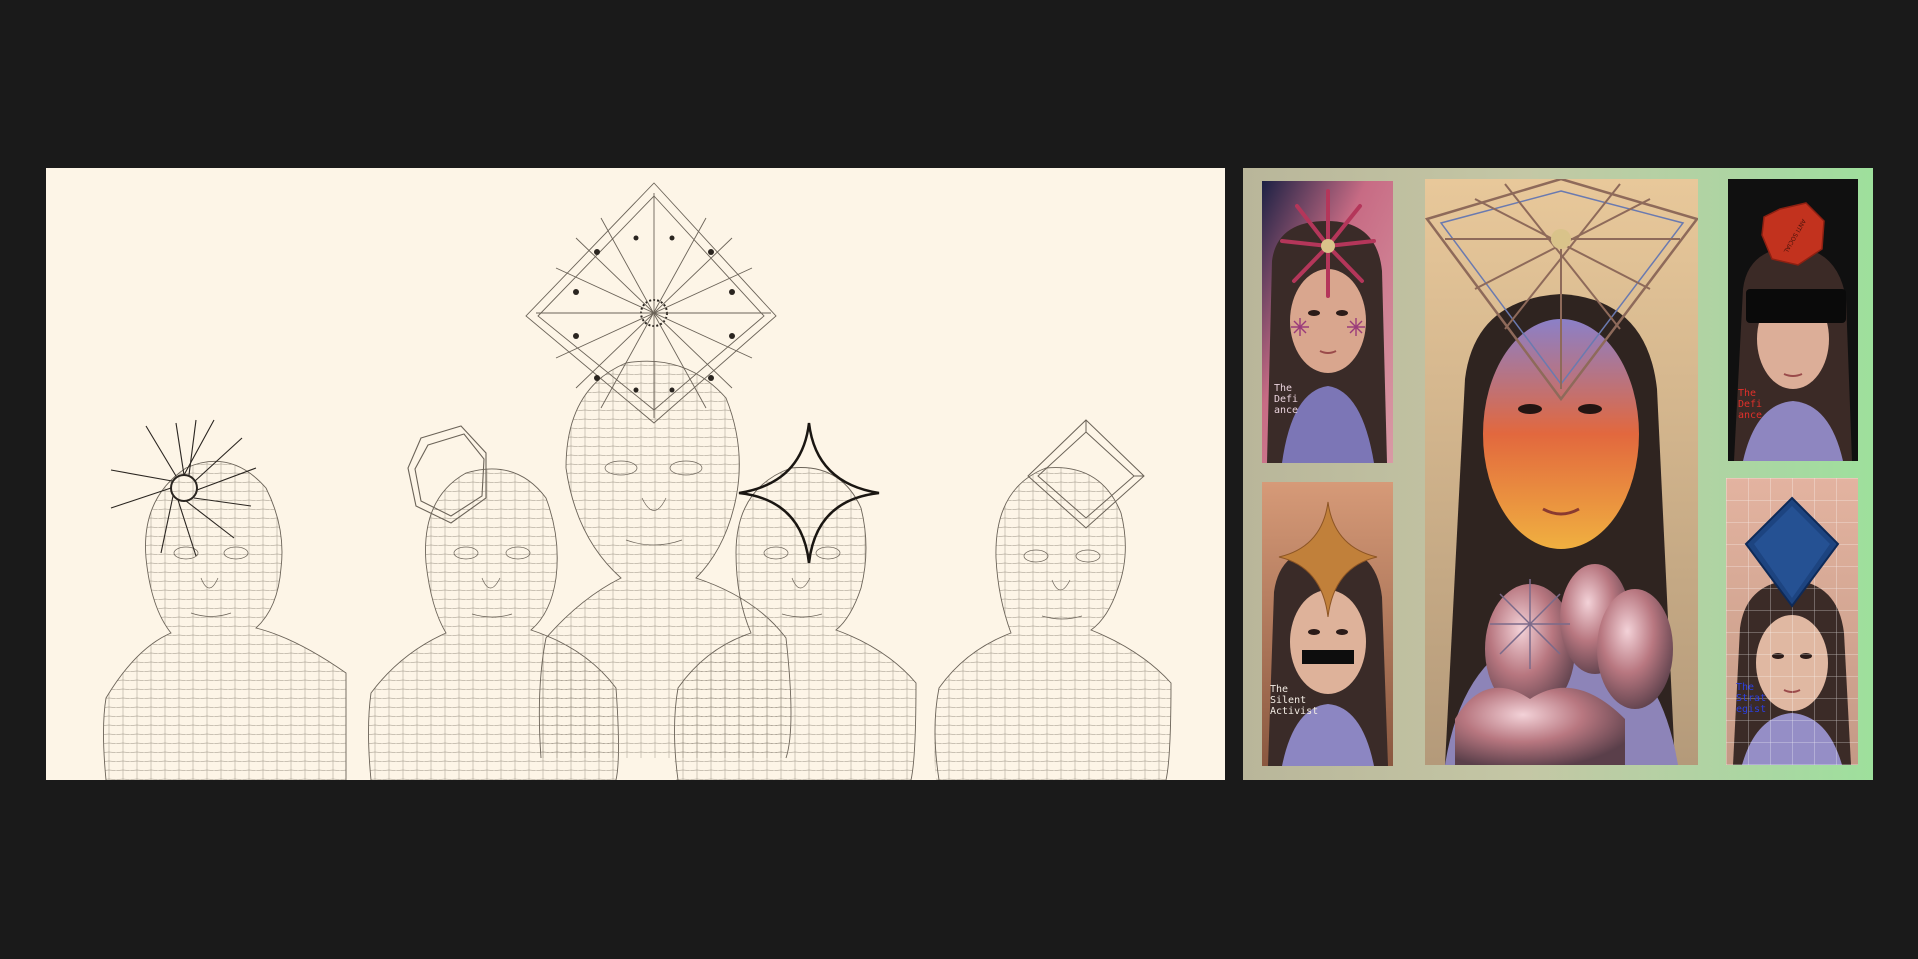 The width and height of the screenshot is (1918, 959). What do you see at coordinates (1792, 621) in the screenshot?
I see `tile-the-strategist: The Strat egist` at bounding box center [1792, 621].